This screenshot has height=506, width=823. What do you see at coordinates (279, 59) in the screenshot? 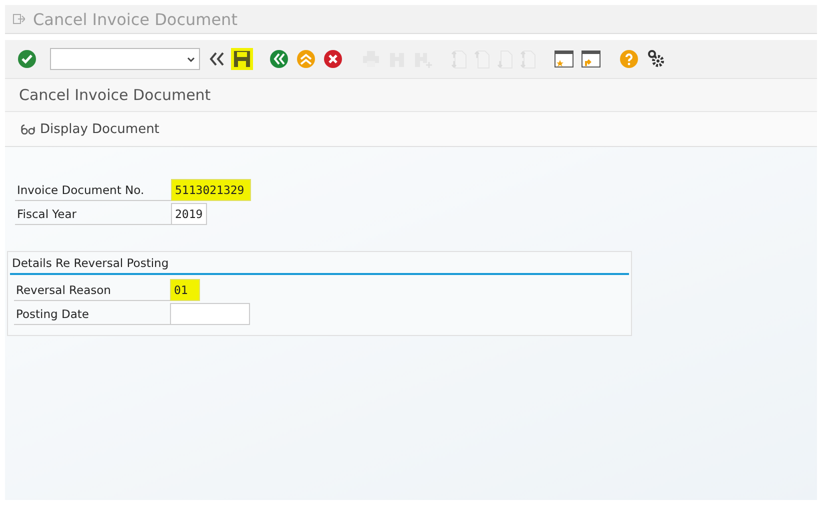
I see `back-icon` at bounding box center [279, 59].